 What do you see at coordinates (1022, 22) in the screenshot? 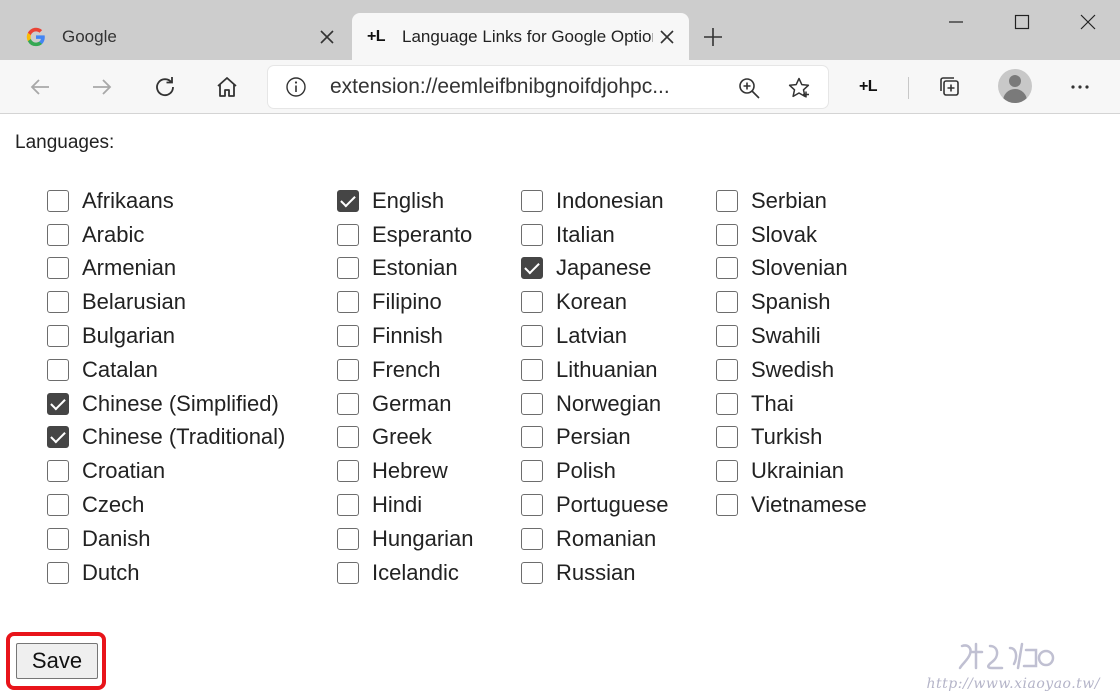
I see `maximize-icon` at bounding box center [1022, 22].